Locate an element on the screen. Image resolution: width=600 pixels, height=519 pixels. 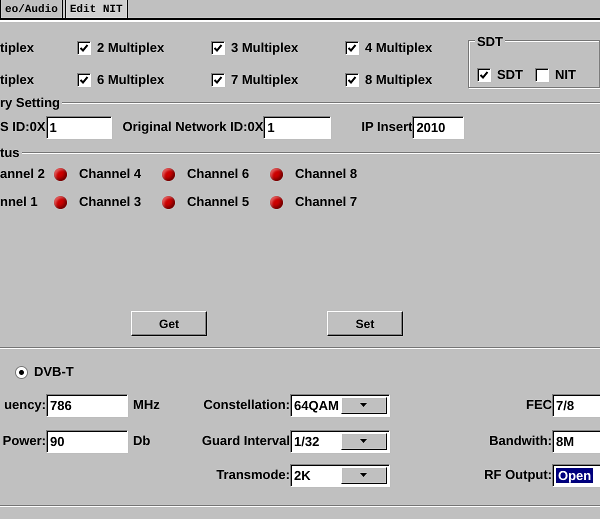
field-label: FEC is located at coordinates (538, 405).